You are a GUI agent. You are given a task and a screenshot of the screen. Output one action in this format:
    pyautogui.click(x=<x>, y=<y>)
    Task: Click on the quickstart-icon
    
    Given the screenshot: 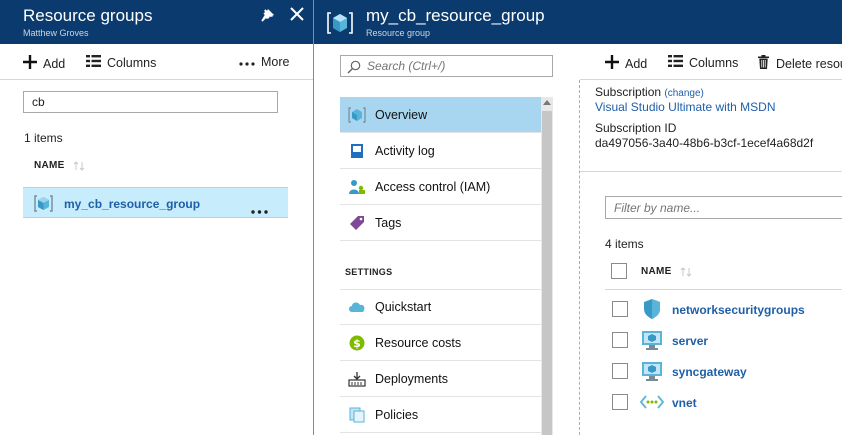 What is the action you would take?
    pyautogui.click(x=357, y=307)
    